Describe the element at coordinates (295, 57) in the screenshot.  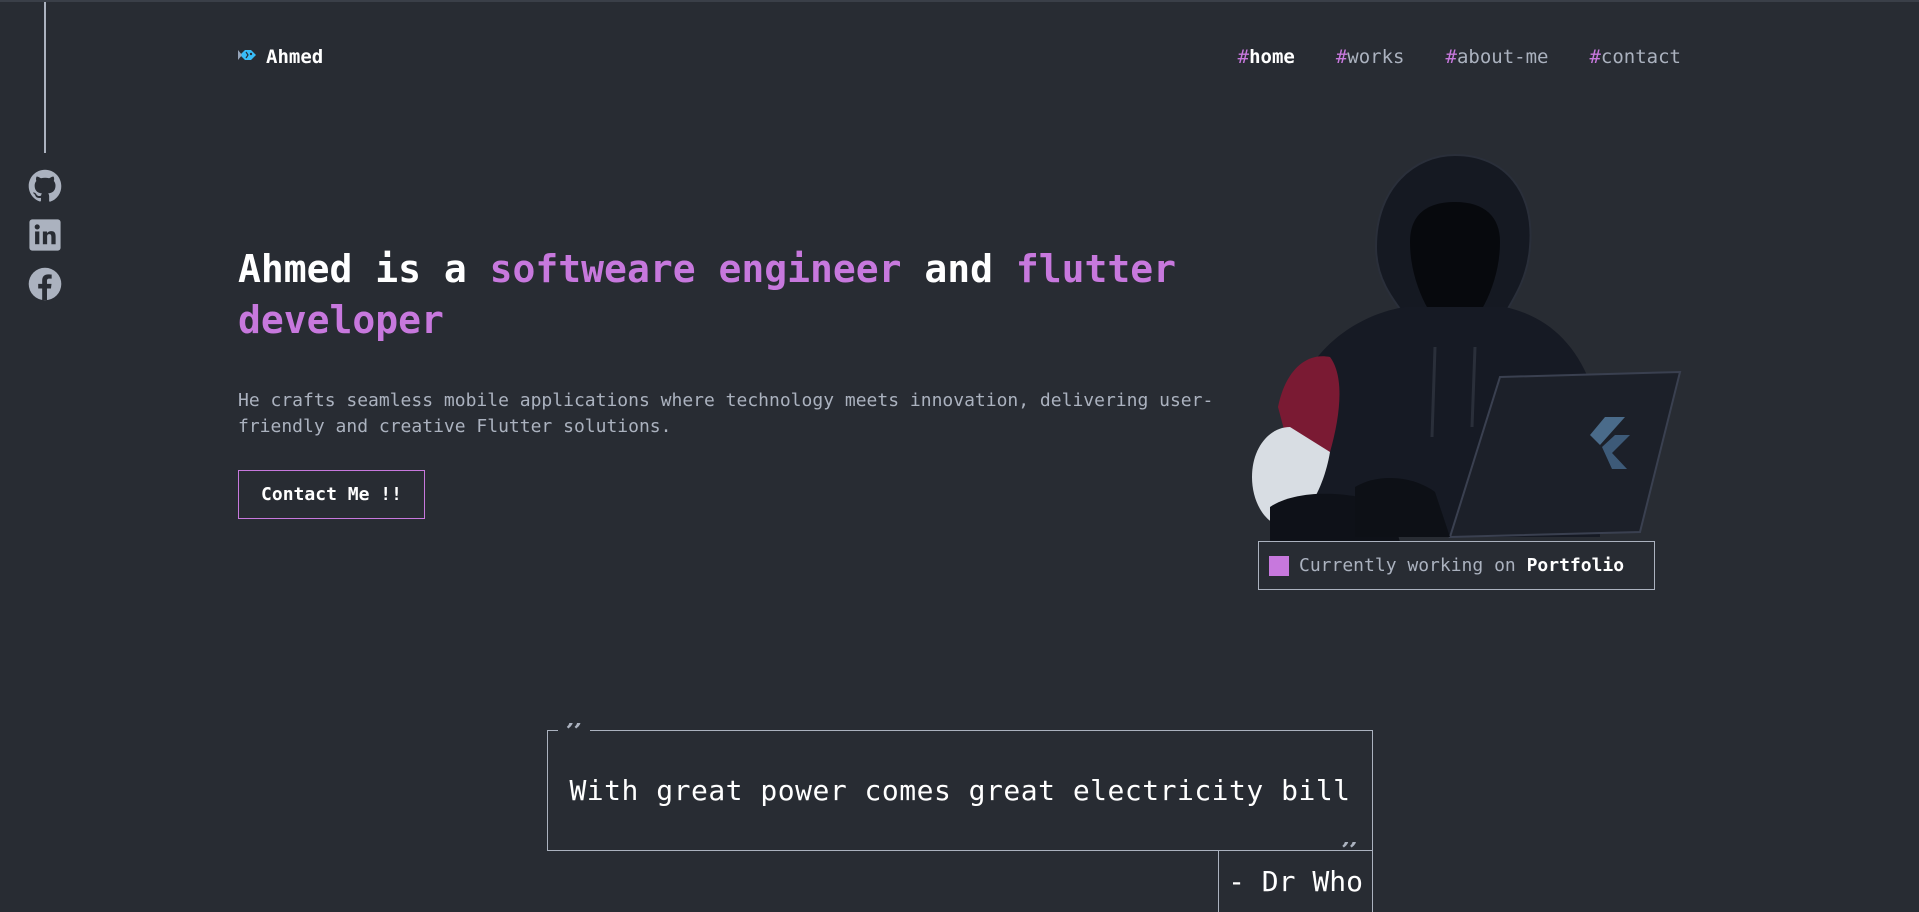
I see `brand-name: Ahmed` at that location.